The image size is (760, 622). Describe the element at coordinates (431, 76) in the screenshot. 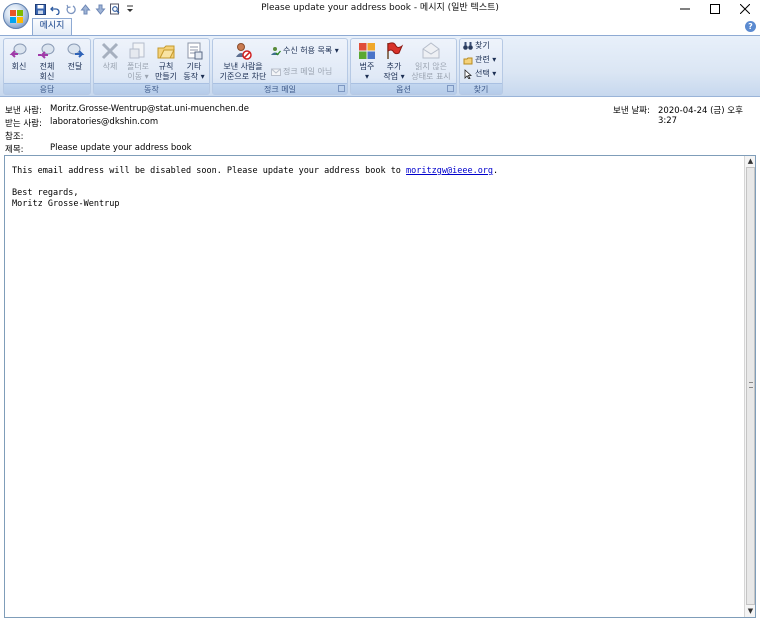

I see `mark-unread-label-2: 상태로 표시` at that location.